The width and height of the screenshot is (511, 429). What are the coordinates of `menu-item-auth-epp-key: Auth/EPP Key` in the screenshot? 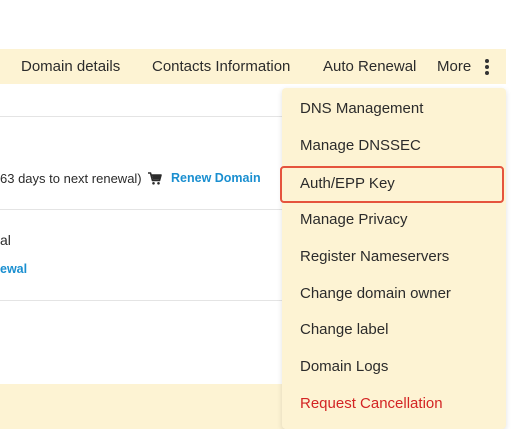 It's located at (394, 183).